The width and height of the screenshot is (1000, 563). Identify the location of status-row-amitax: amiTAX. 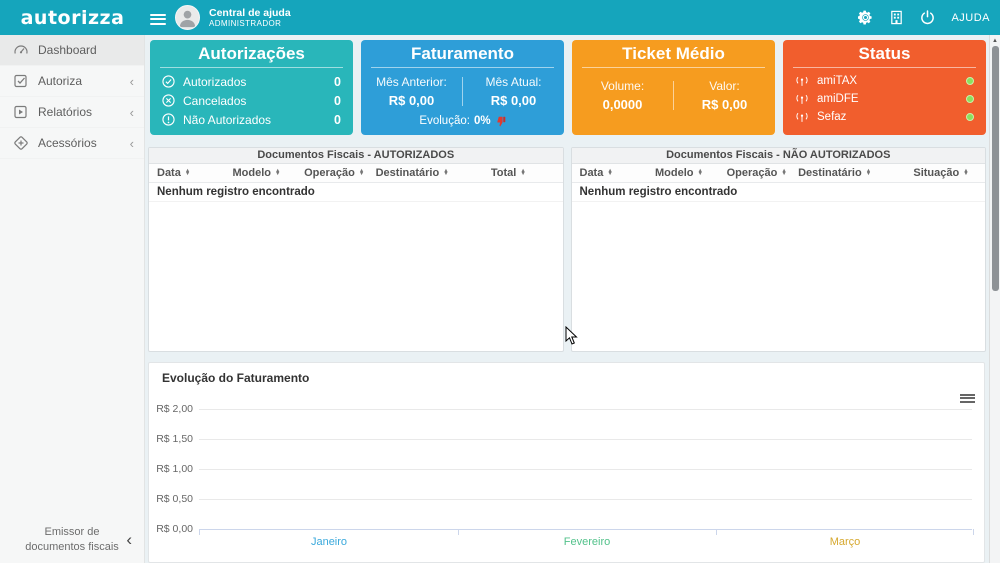
(884, 81).